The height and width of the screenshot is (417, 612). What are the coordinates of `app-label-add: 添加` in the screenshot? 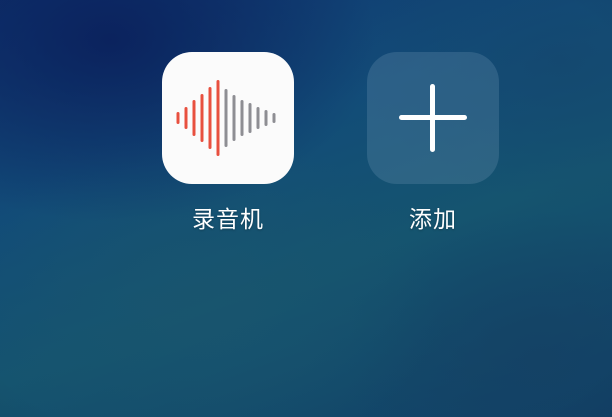 It's located at (433, 220).